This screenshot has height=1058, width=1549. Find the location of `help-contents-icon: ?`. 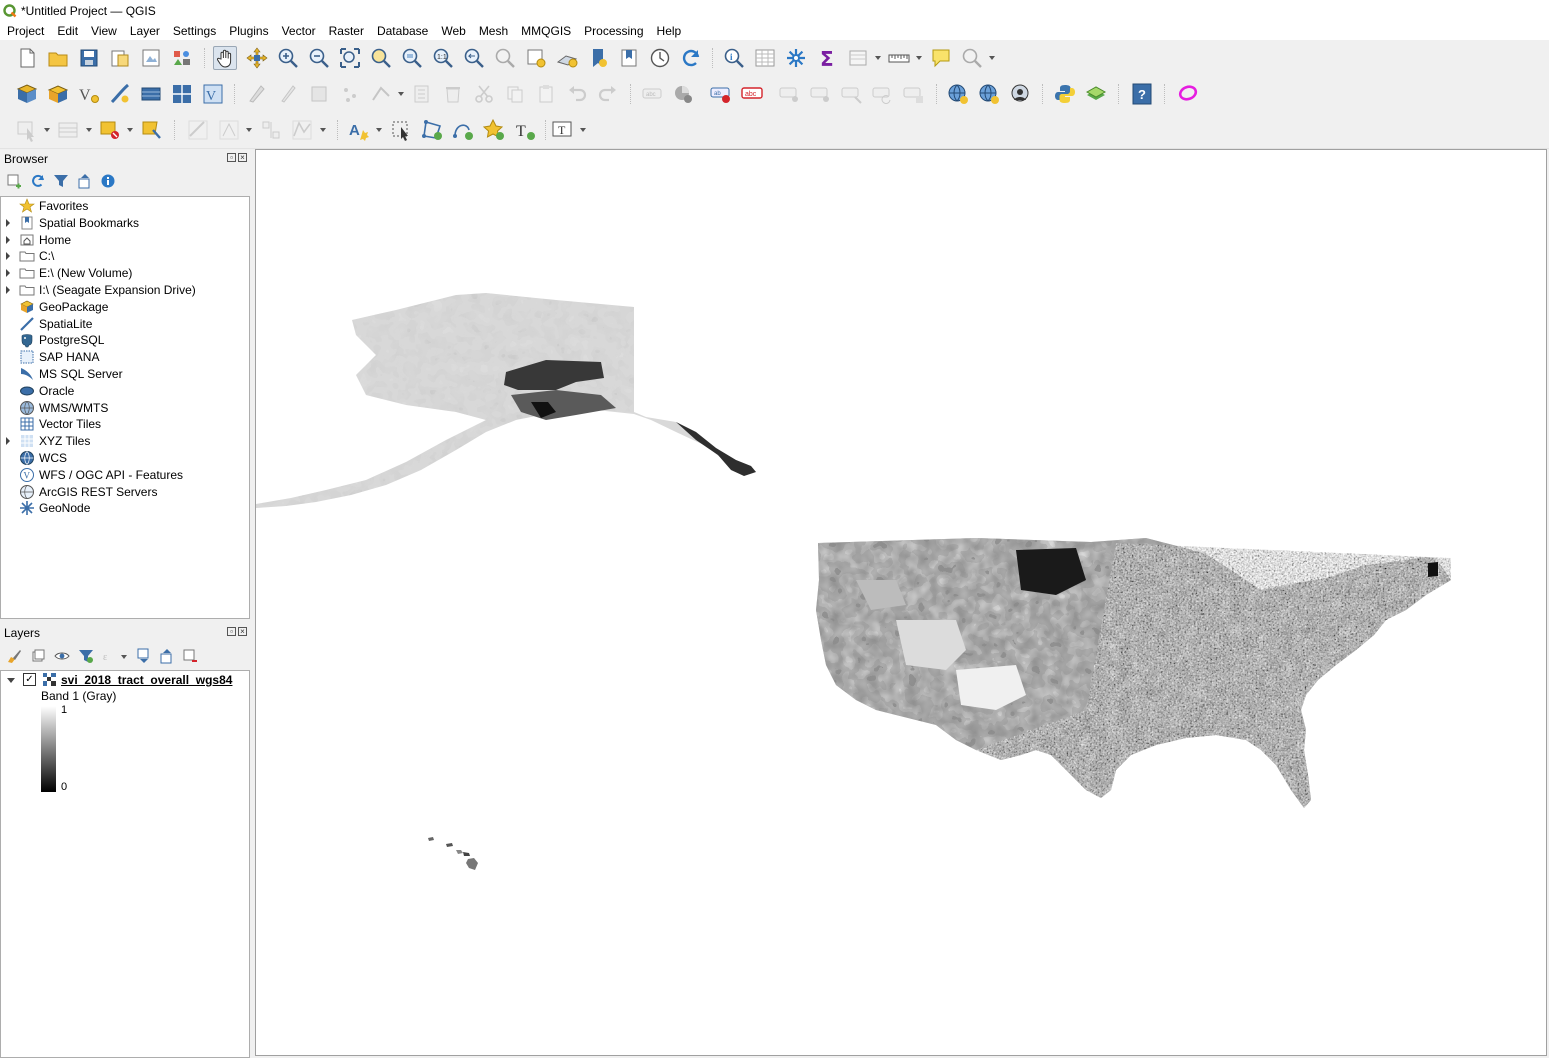

help-contents-icon: ? is located at coordinates (1142, 94).